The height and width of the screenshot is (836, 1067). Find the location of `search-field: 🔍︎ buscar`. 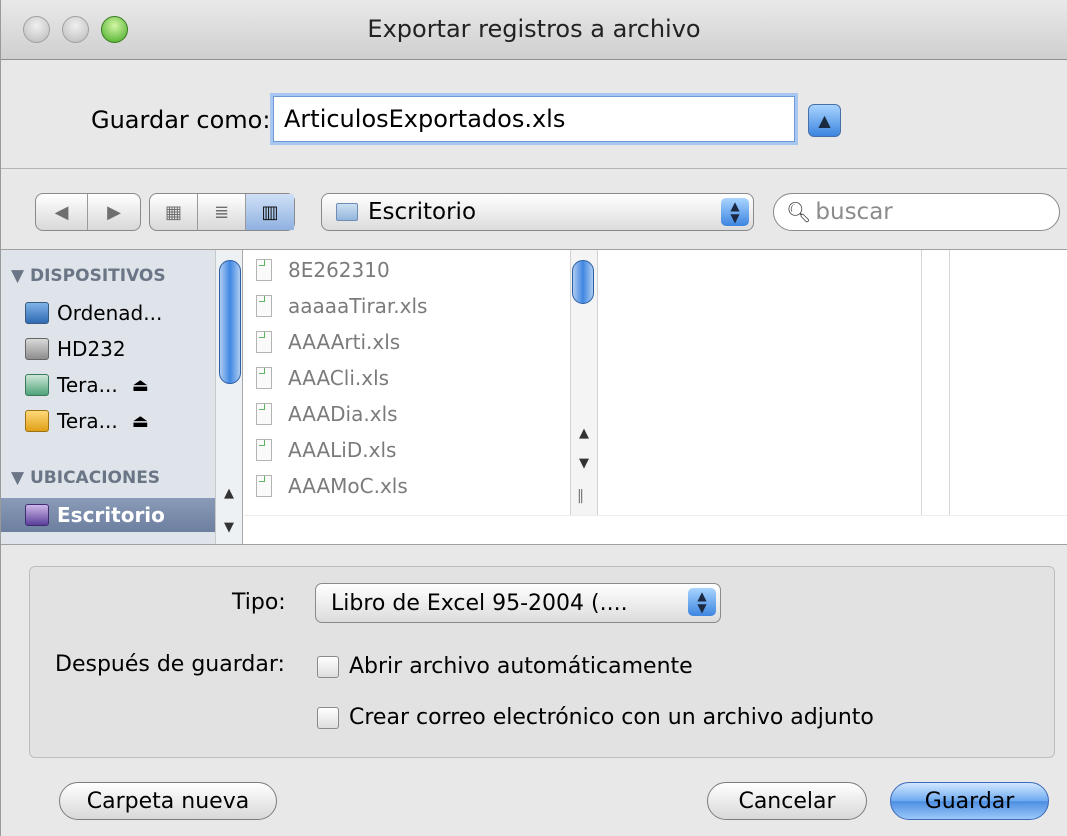

search-field: 🔍︎ buscar is located at coordinates (916, 212).